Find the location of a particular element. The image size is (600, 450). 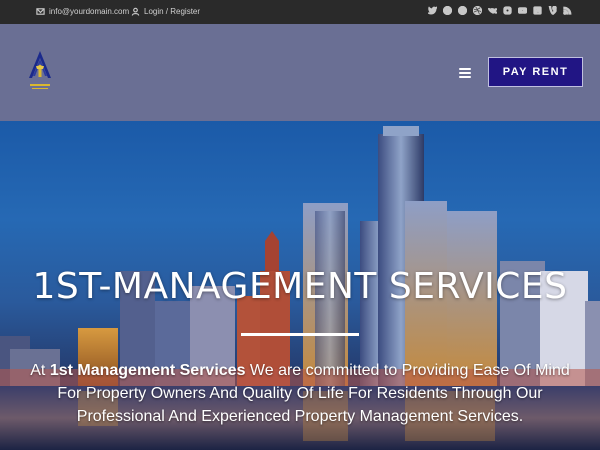

company-name: 1st Management Services is located at coordinates (147, 370).